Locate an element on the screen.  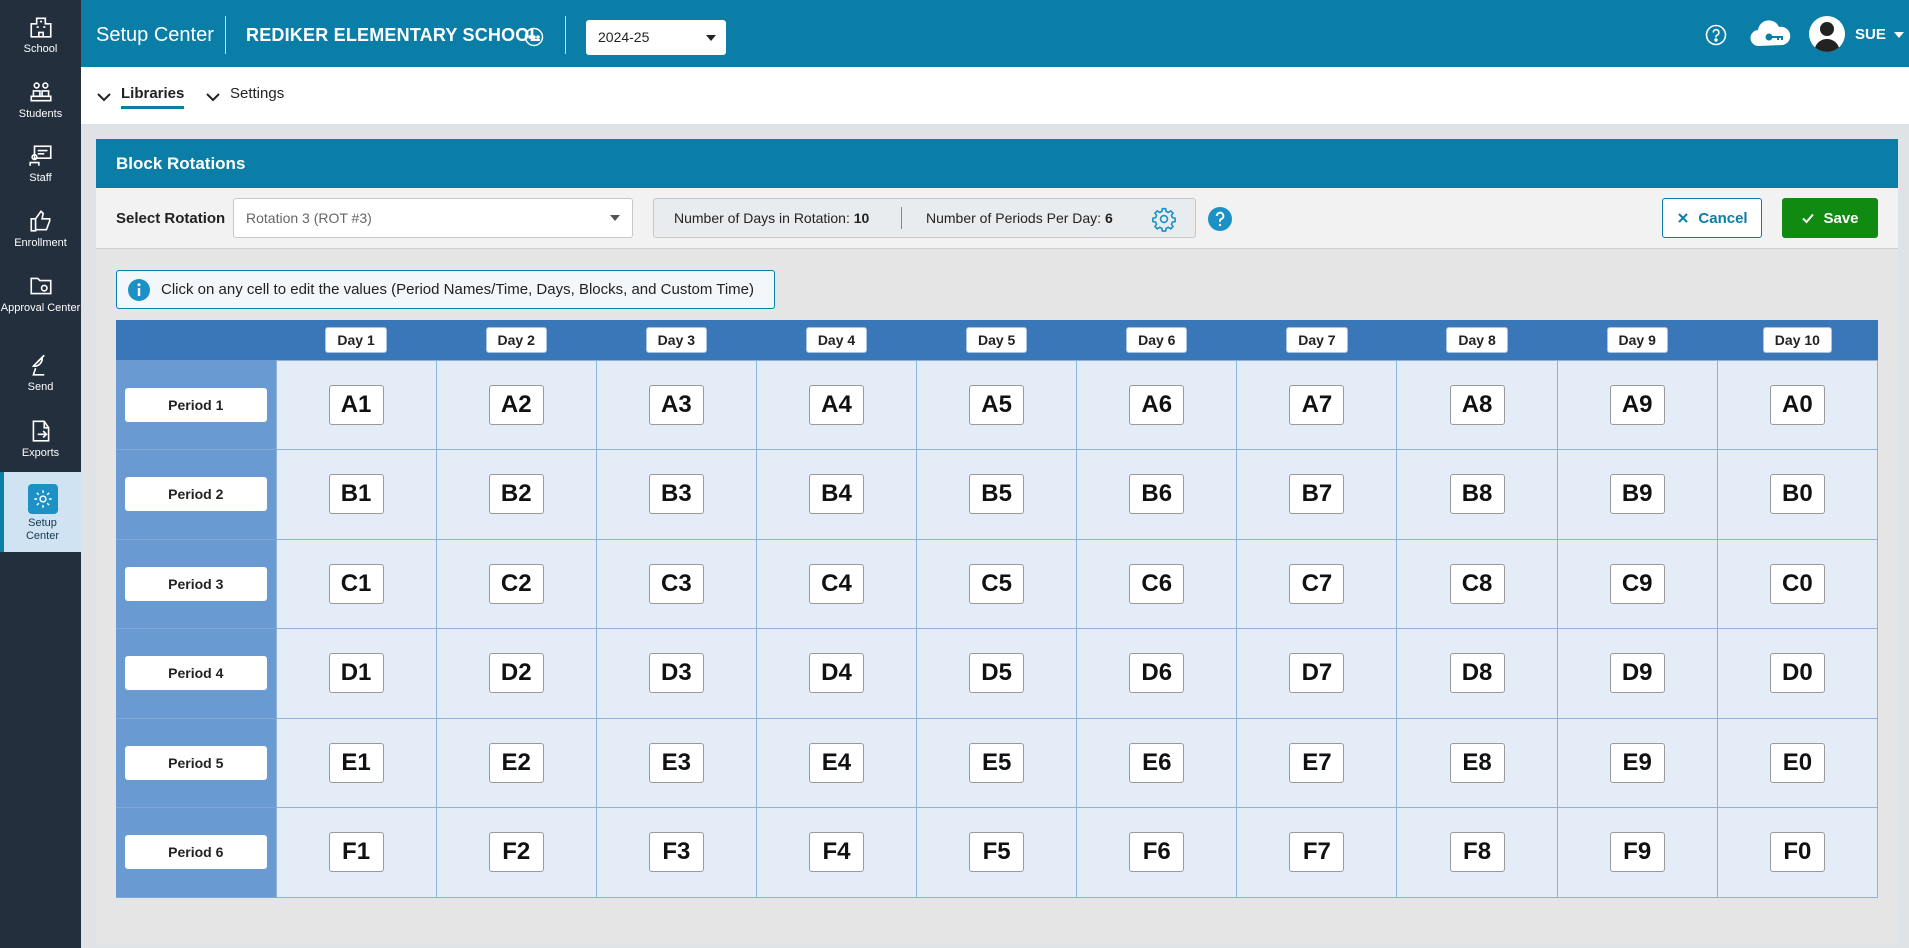
block-cell: C6 is located at coordinates (1157, 583).